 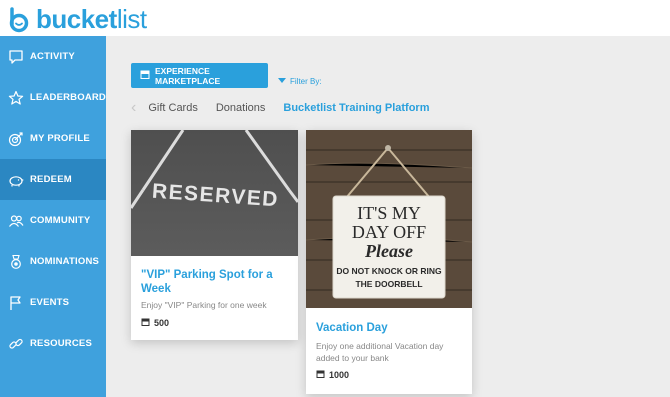 I want to click on sidebar-item-resources: RESOURCES, so click(x=53, y=343).